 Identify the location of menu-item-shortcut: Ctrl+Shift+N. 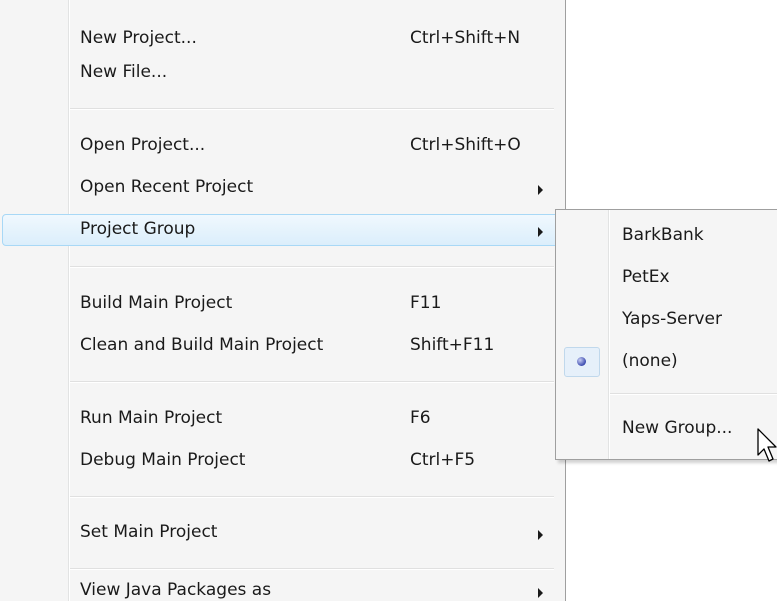
(465, 38).